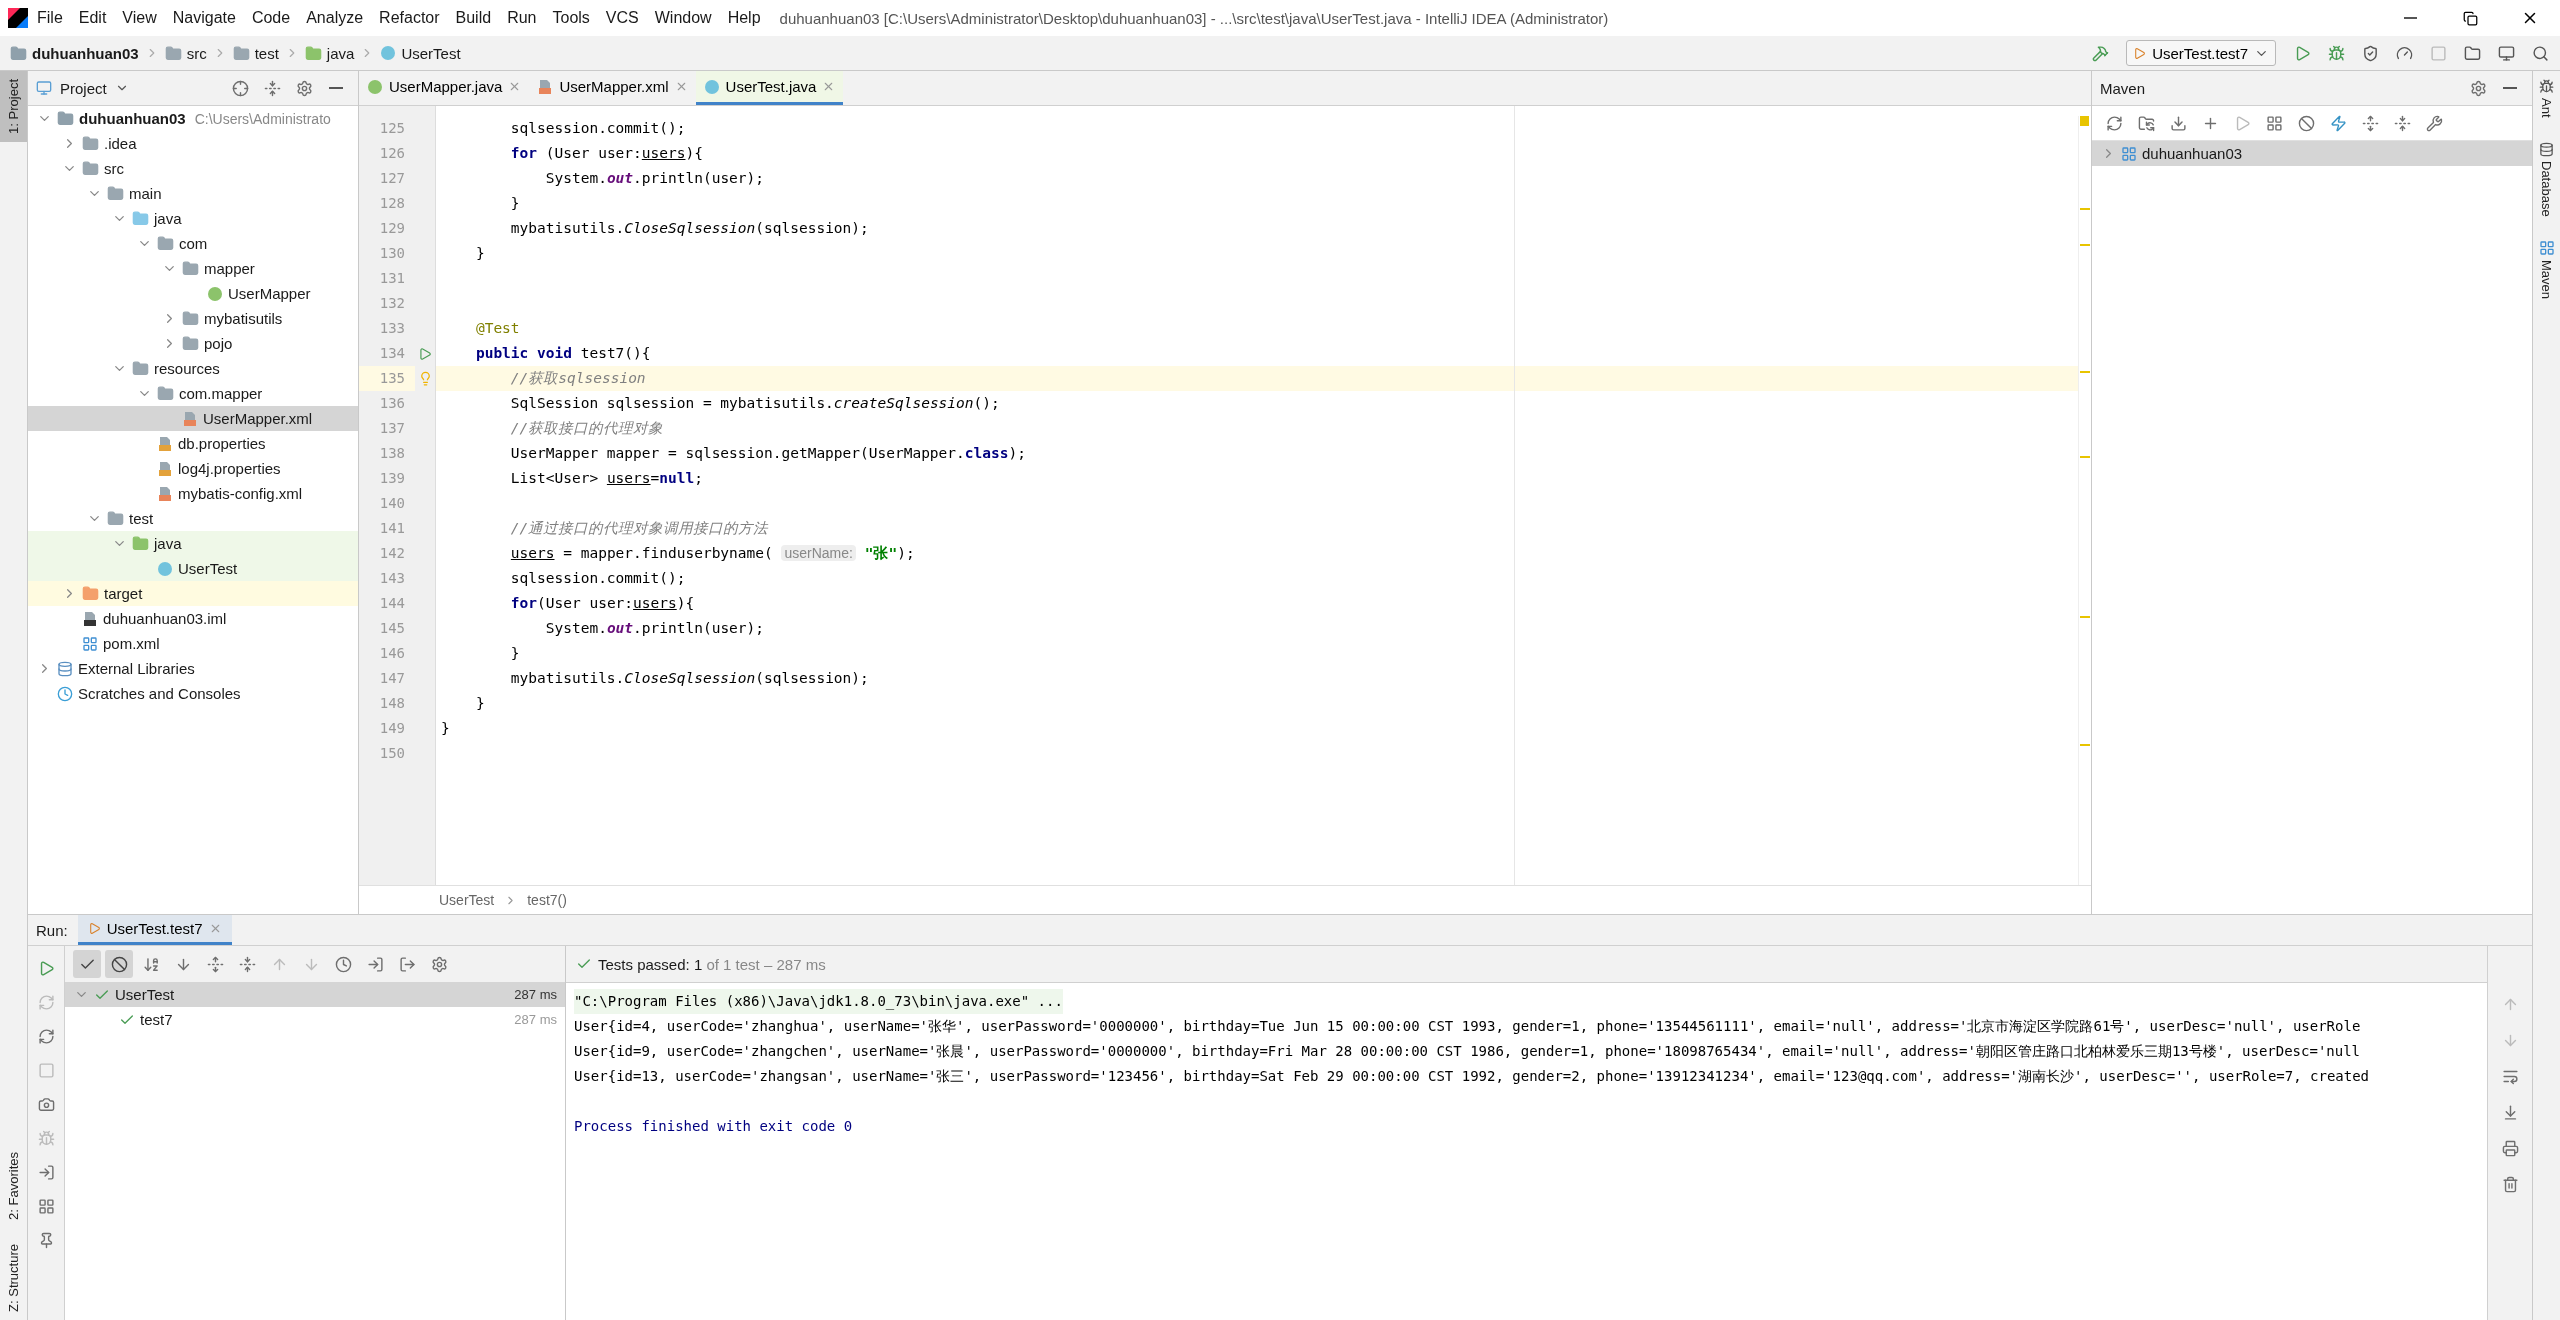 Image resolution: width=2560 pixels, height=1320 pixels. What do you see at coordinates (50, 18) in the screenshot?
I see `menu-item: File` at bounding box center [50, 18].